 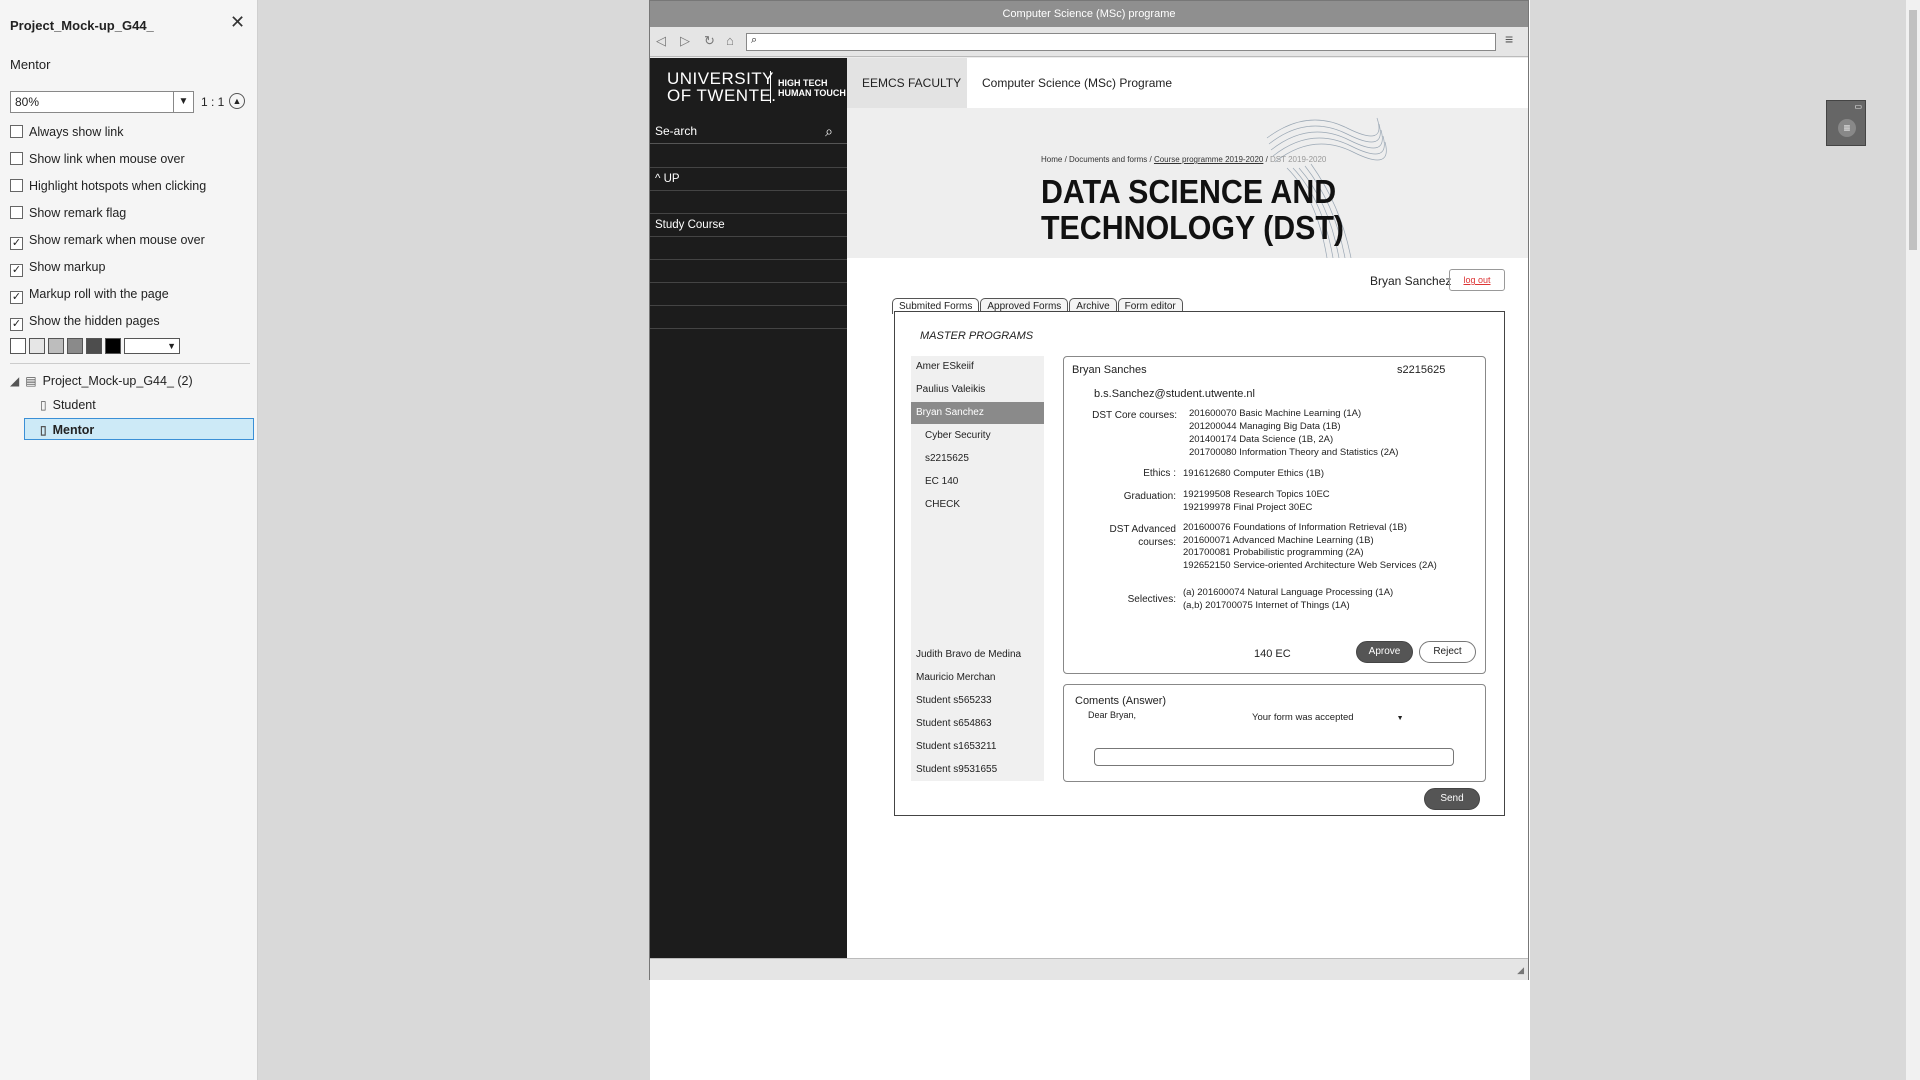 I want to click on list-subitem: CHECK, so click(x=977, y=505).